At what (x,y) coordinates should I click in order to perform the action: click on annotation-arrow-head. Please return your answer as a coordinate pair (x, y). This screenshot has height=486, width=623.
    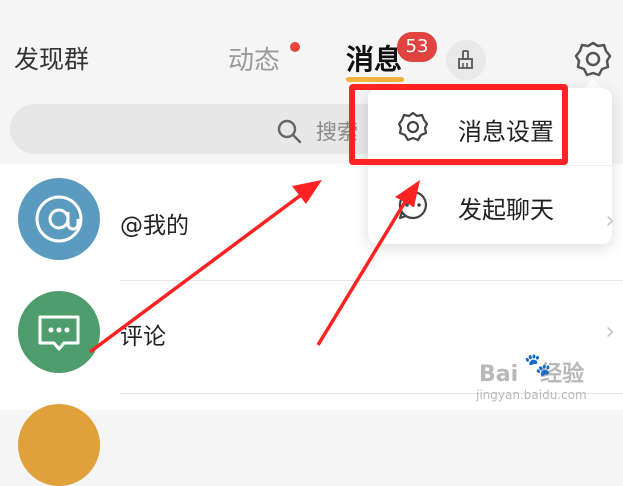
    Looking at the image, I should click on (407, 193).